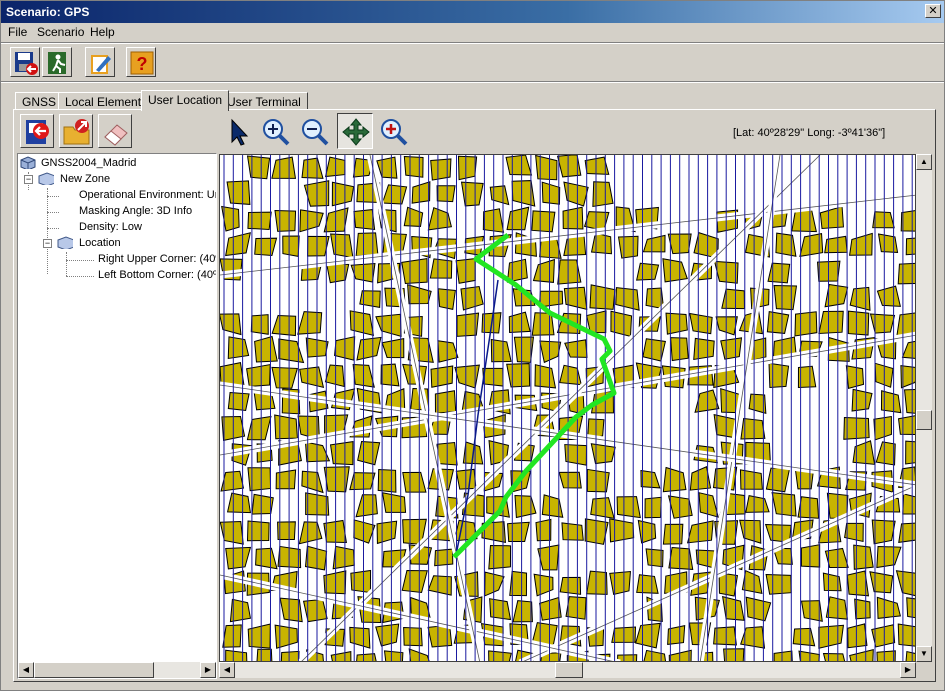  What do you see at coordinates (116, 135) in the screenshot?
I see `eraser-icon` at bounding box center [116, 135].